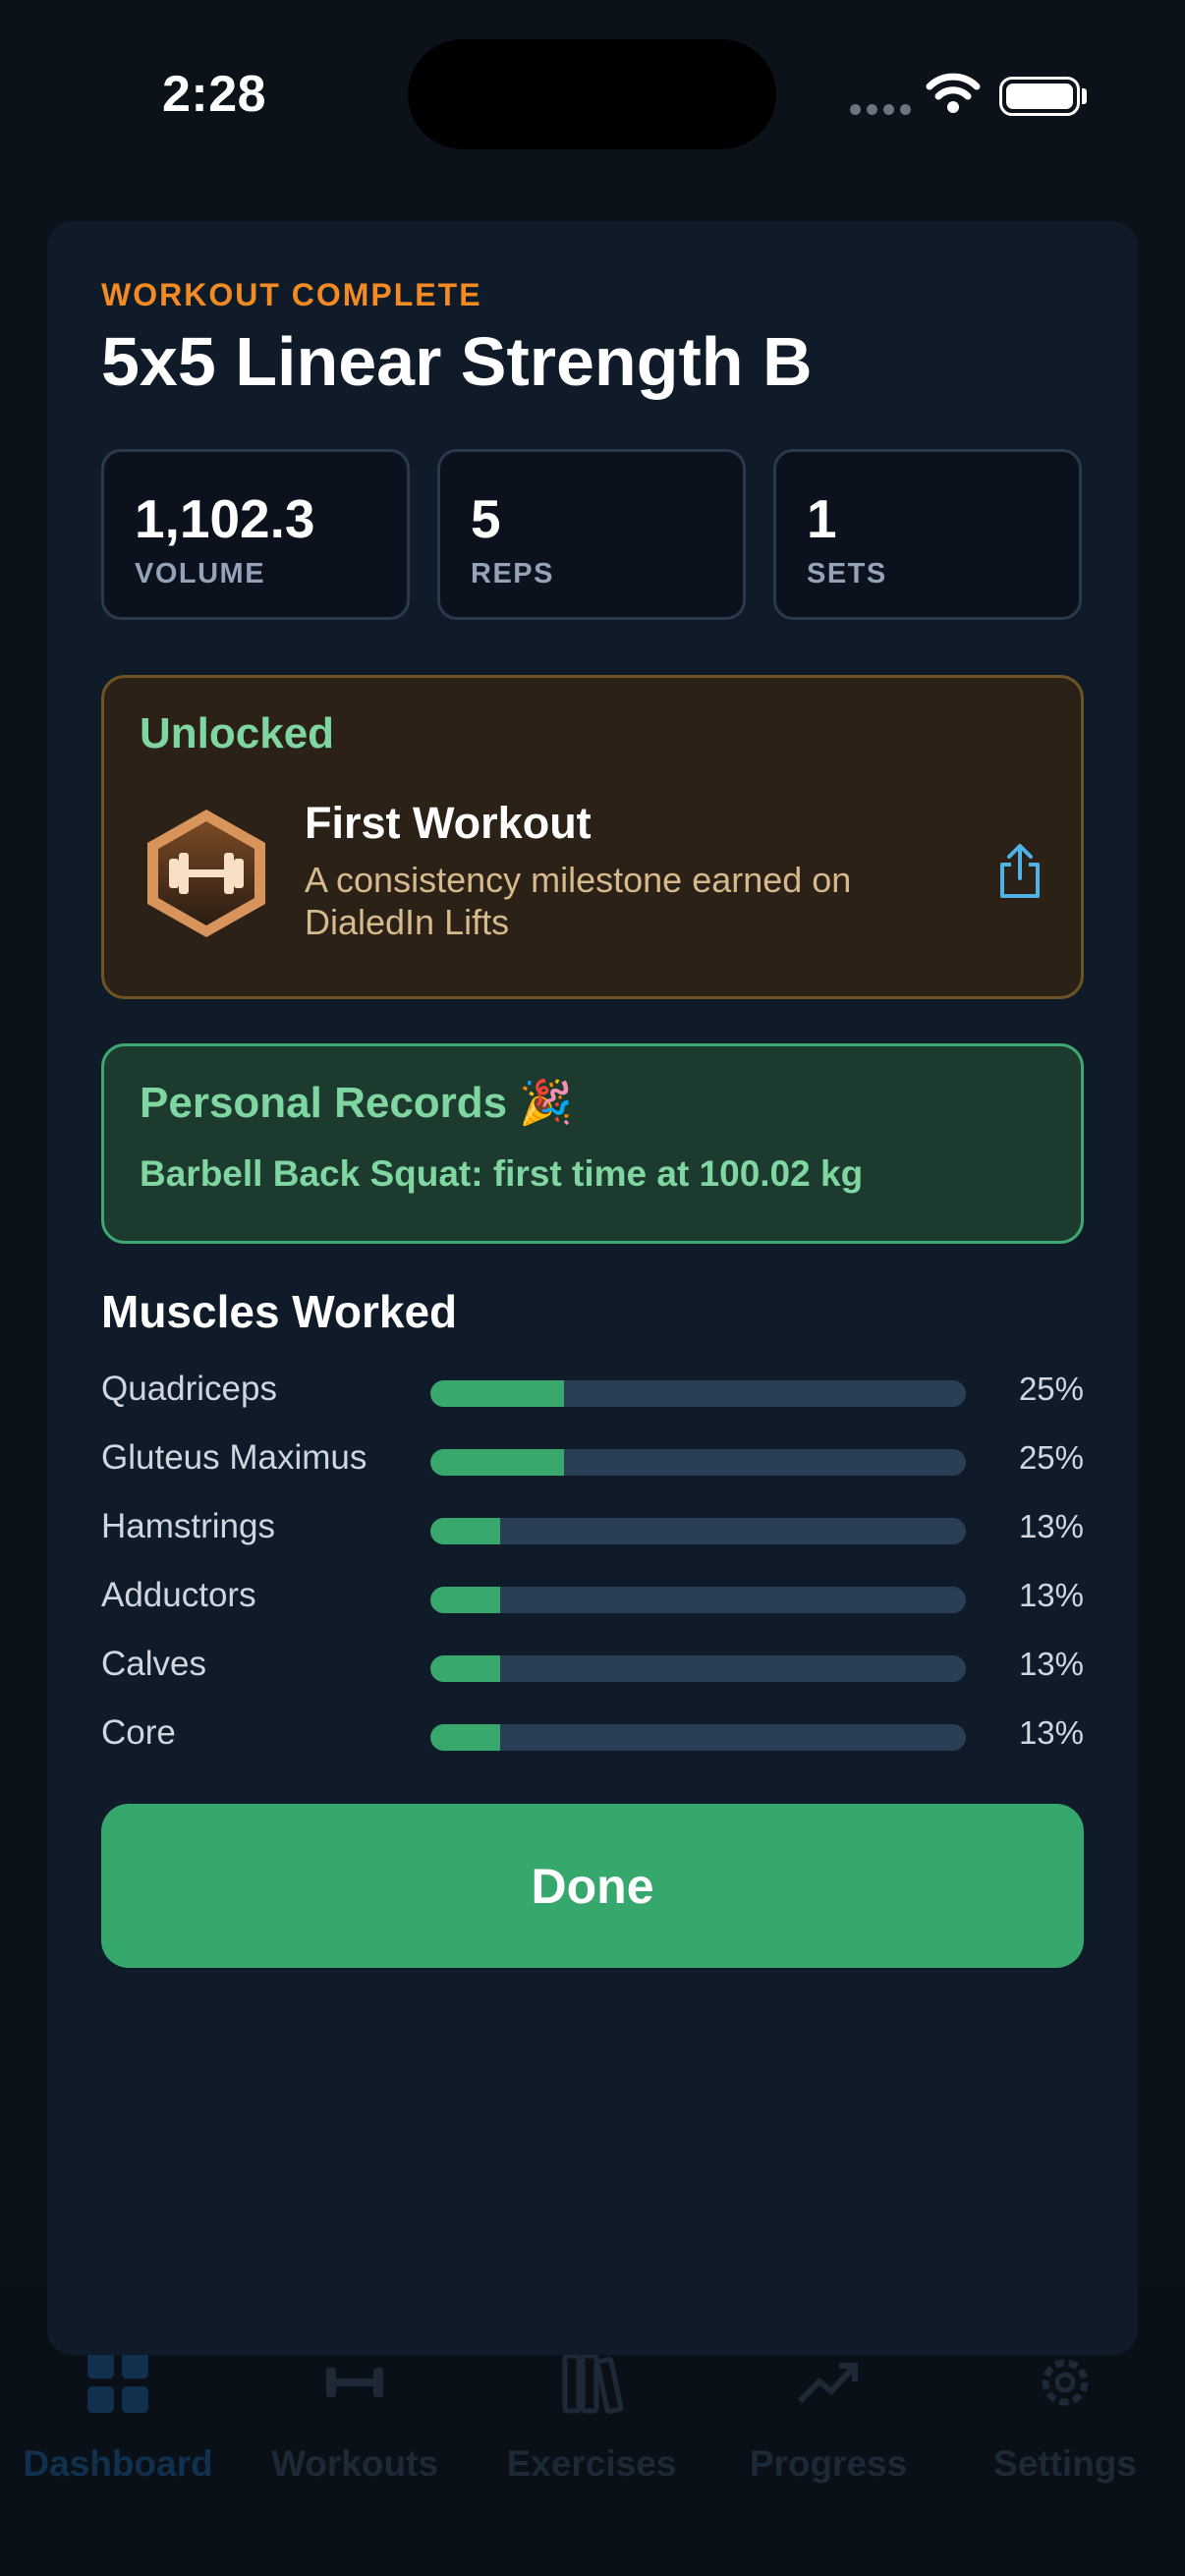  What do you see at coordinates (881, 109) in the screenshot?
I see `signal-icon` at bounding box center [881, 109].